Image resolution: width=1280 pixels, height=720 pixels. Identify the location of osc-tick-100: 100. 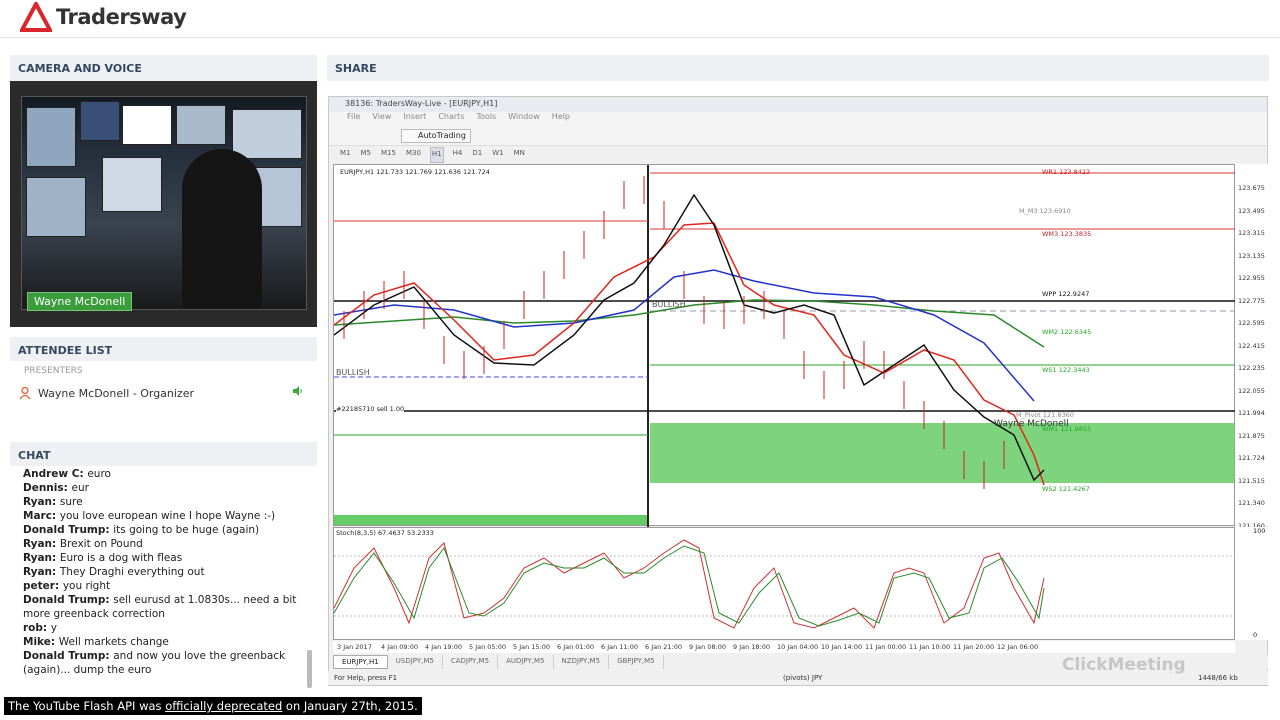
(1259, 531).